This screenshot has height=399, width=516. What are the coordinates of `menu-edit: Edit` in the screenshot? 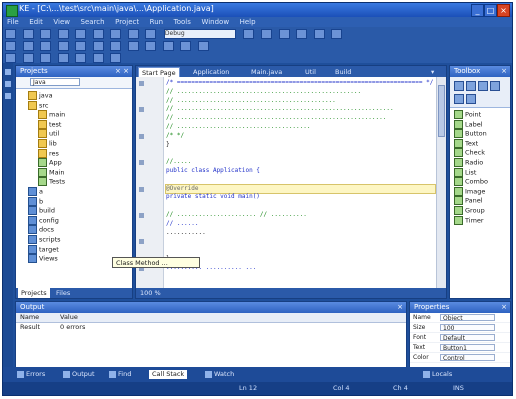 It's located at (36, 22).